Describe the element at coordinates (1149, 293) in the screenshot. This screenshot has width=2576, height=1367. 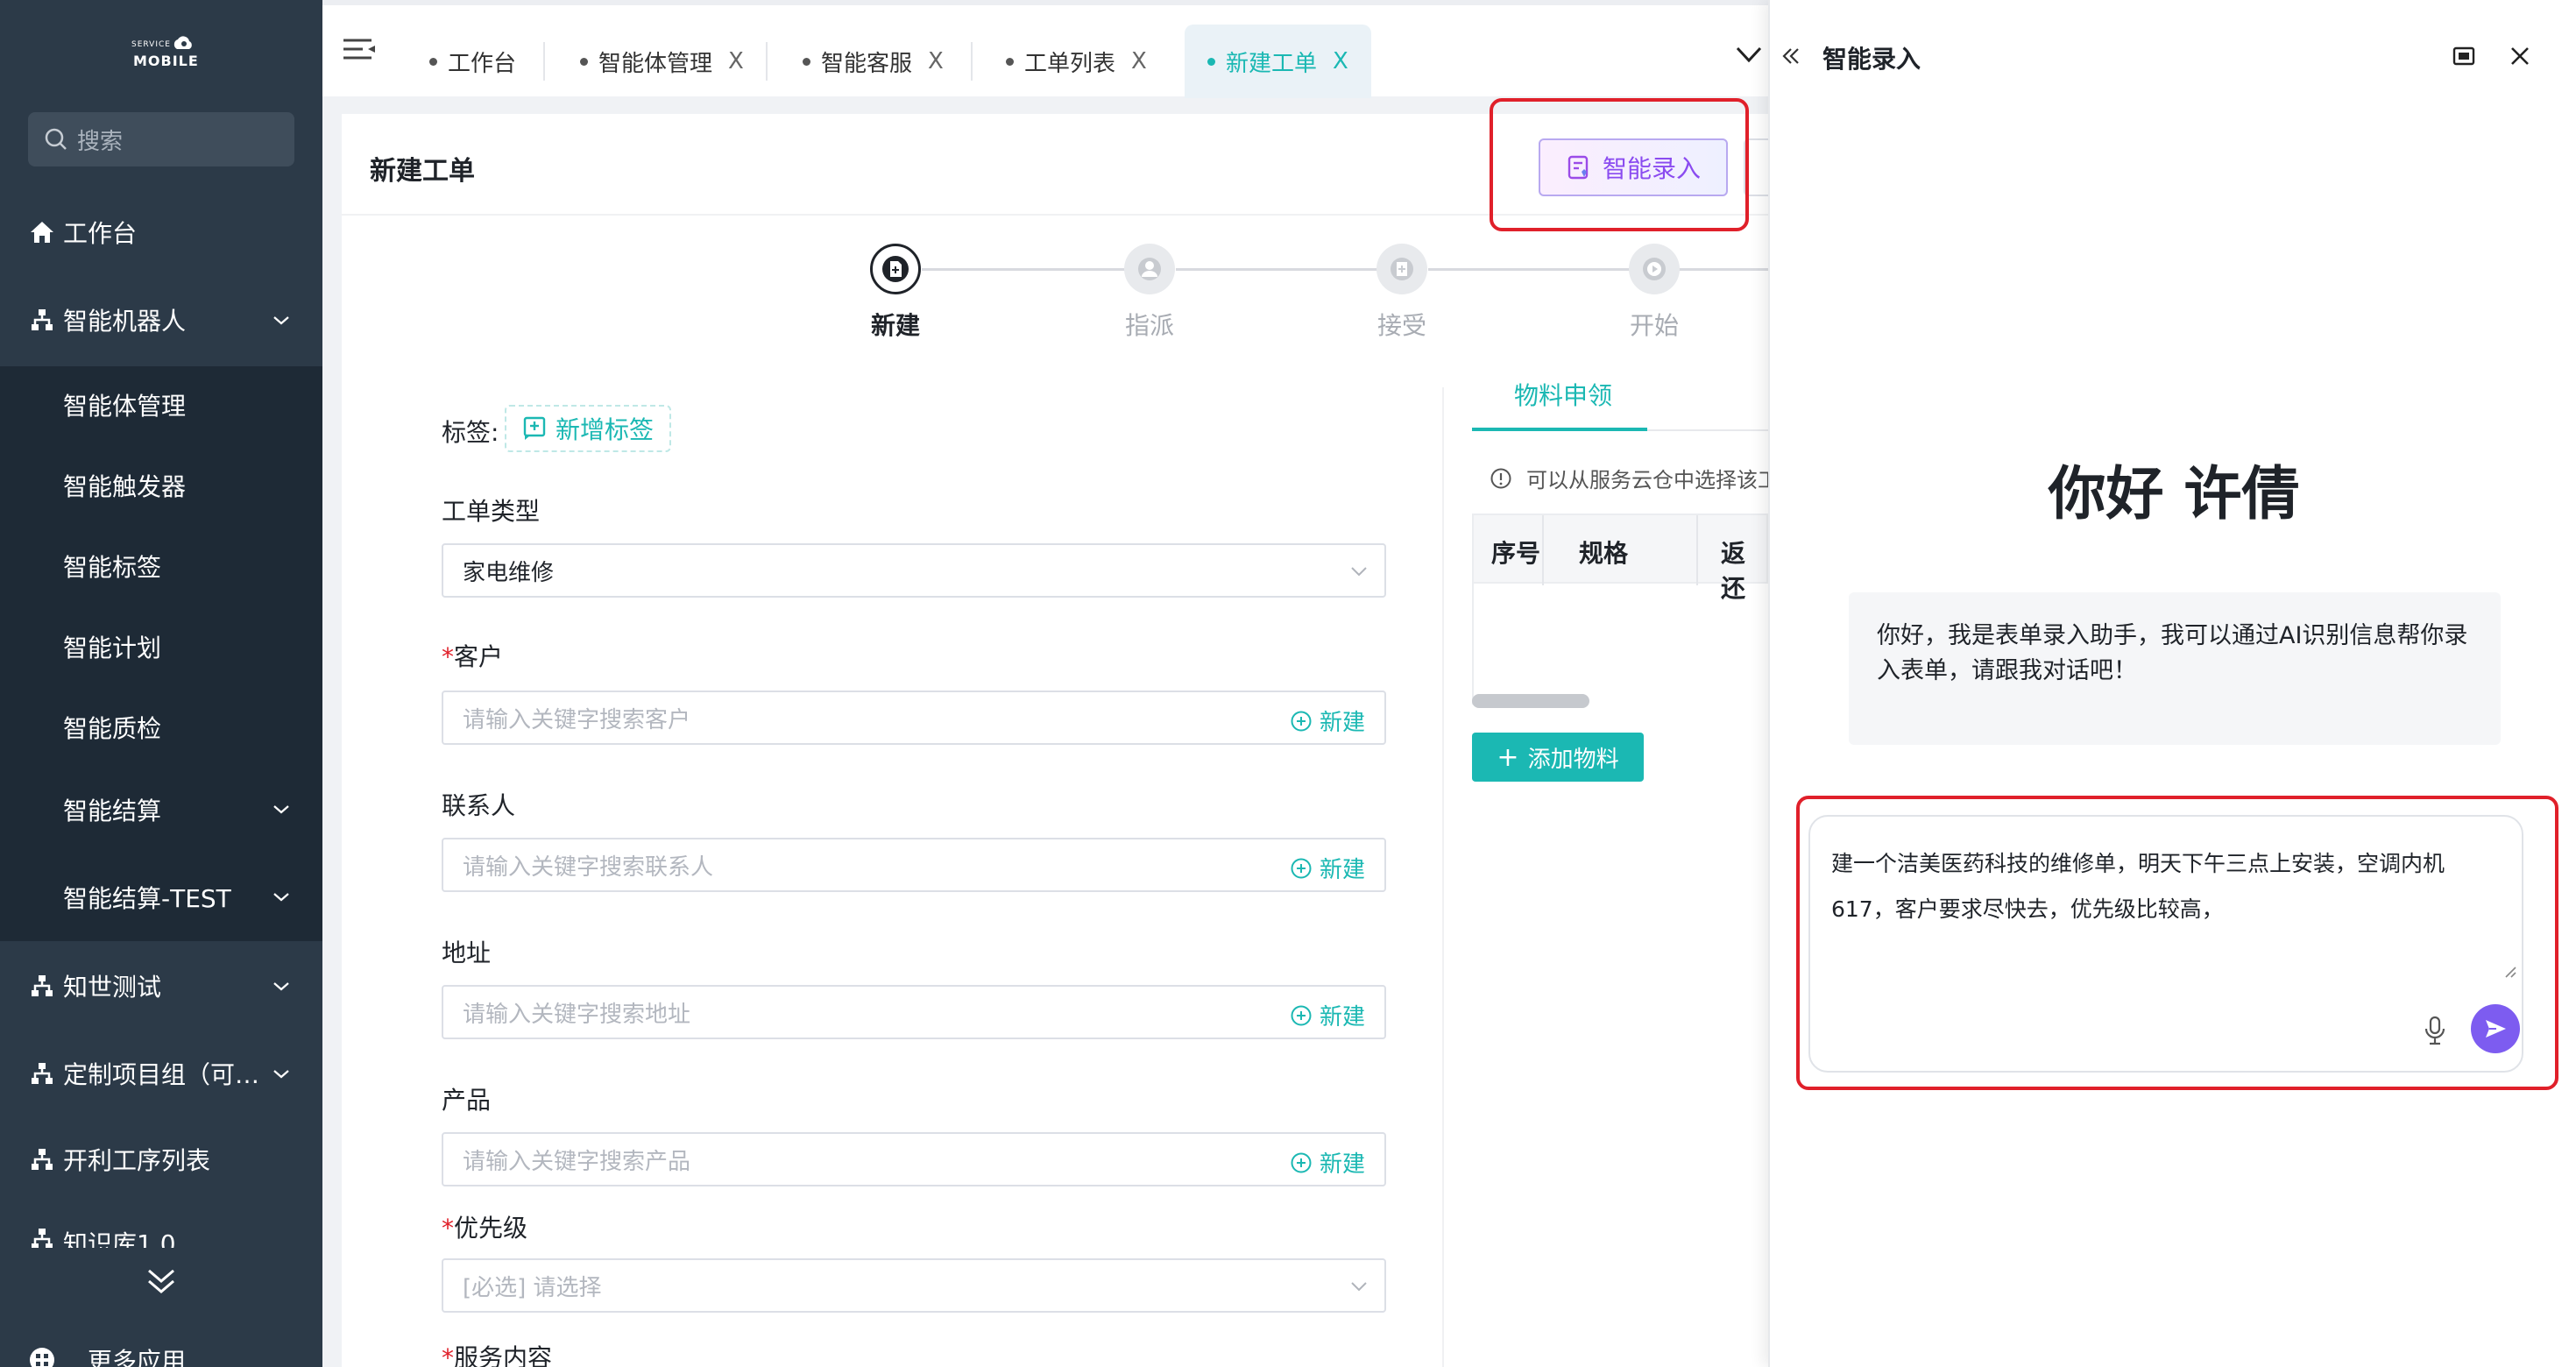
I see `step-assign: 指派` at that location.